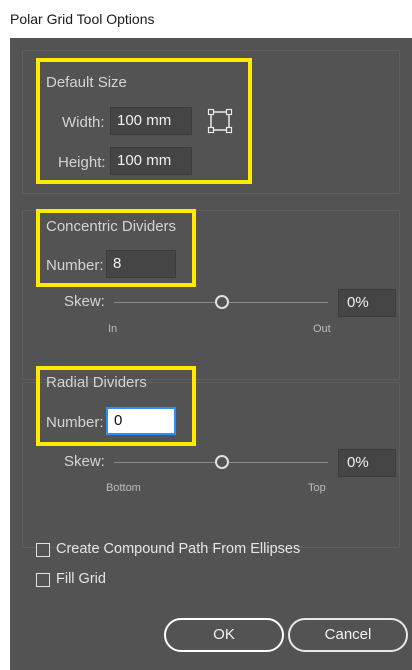 This screenshot has width=412, height=670. Describe the element at coordinates (222, 462) in the screenshot. I see `radial-skew-knob` at that location.